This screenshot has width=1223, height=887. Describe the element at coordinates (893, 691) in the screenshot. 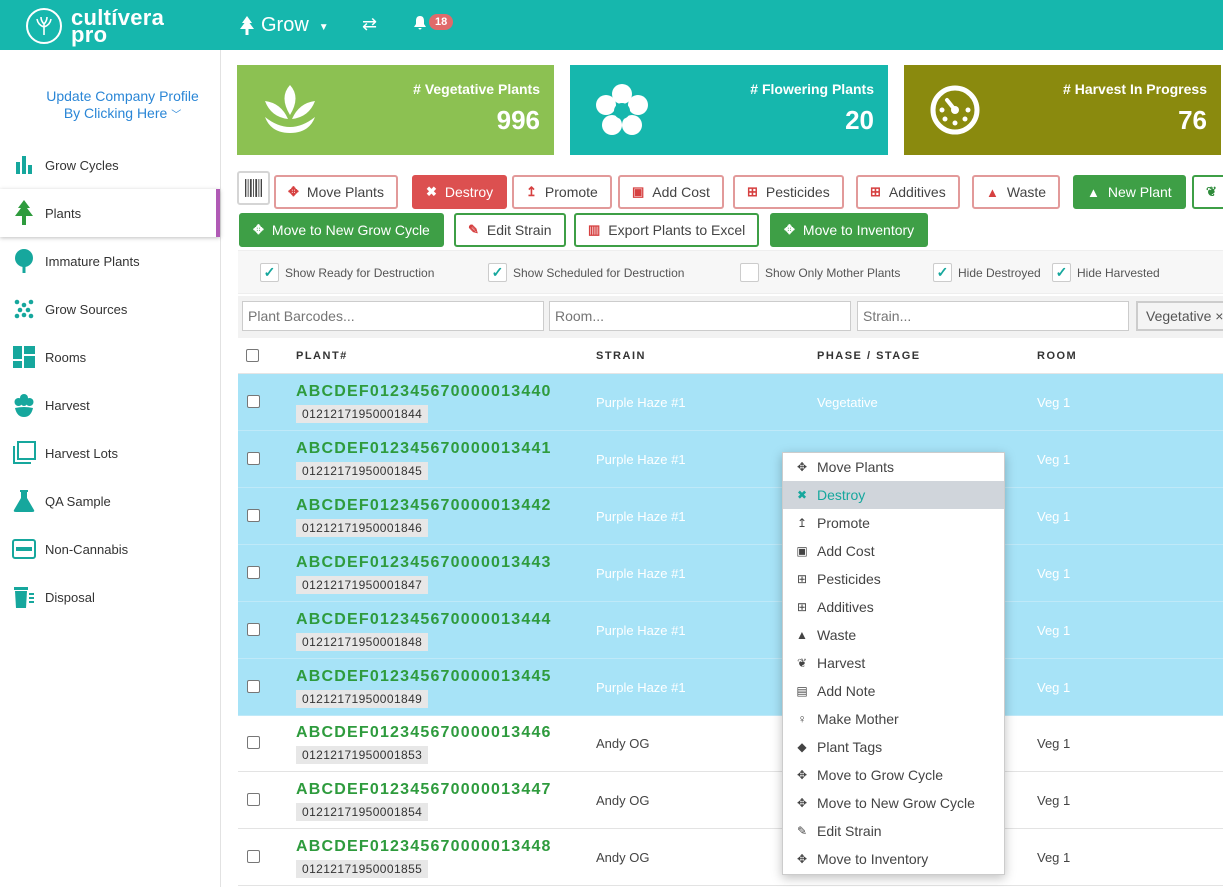

I see `context-menu-add-note: ▤ Add Note` at that location.